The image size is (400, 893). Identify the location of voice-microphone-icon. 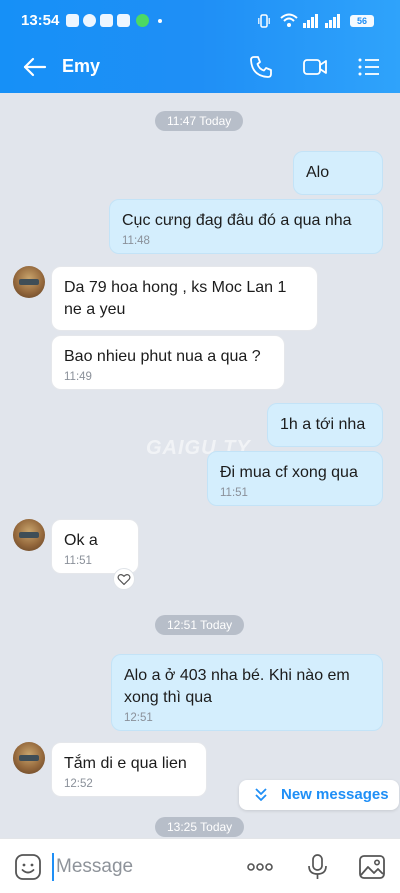
(318, 867).